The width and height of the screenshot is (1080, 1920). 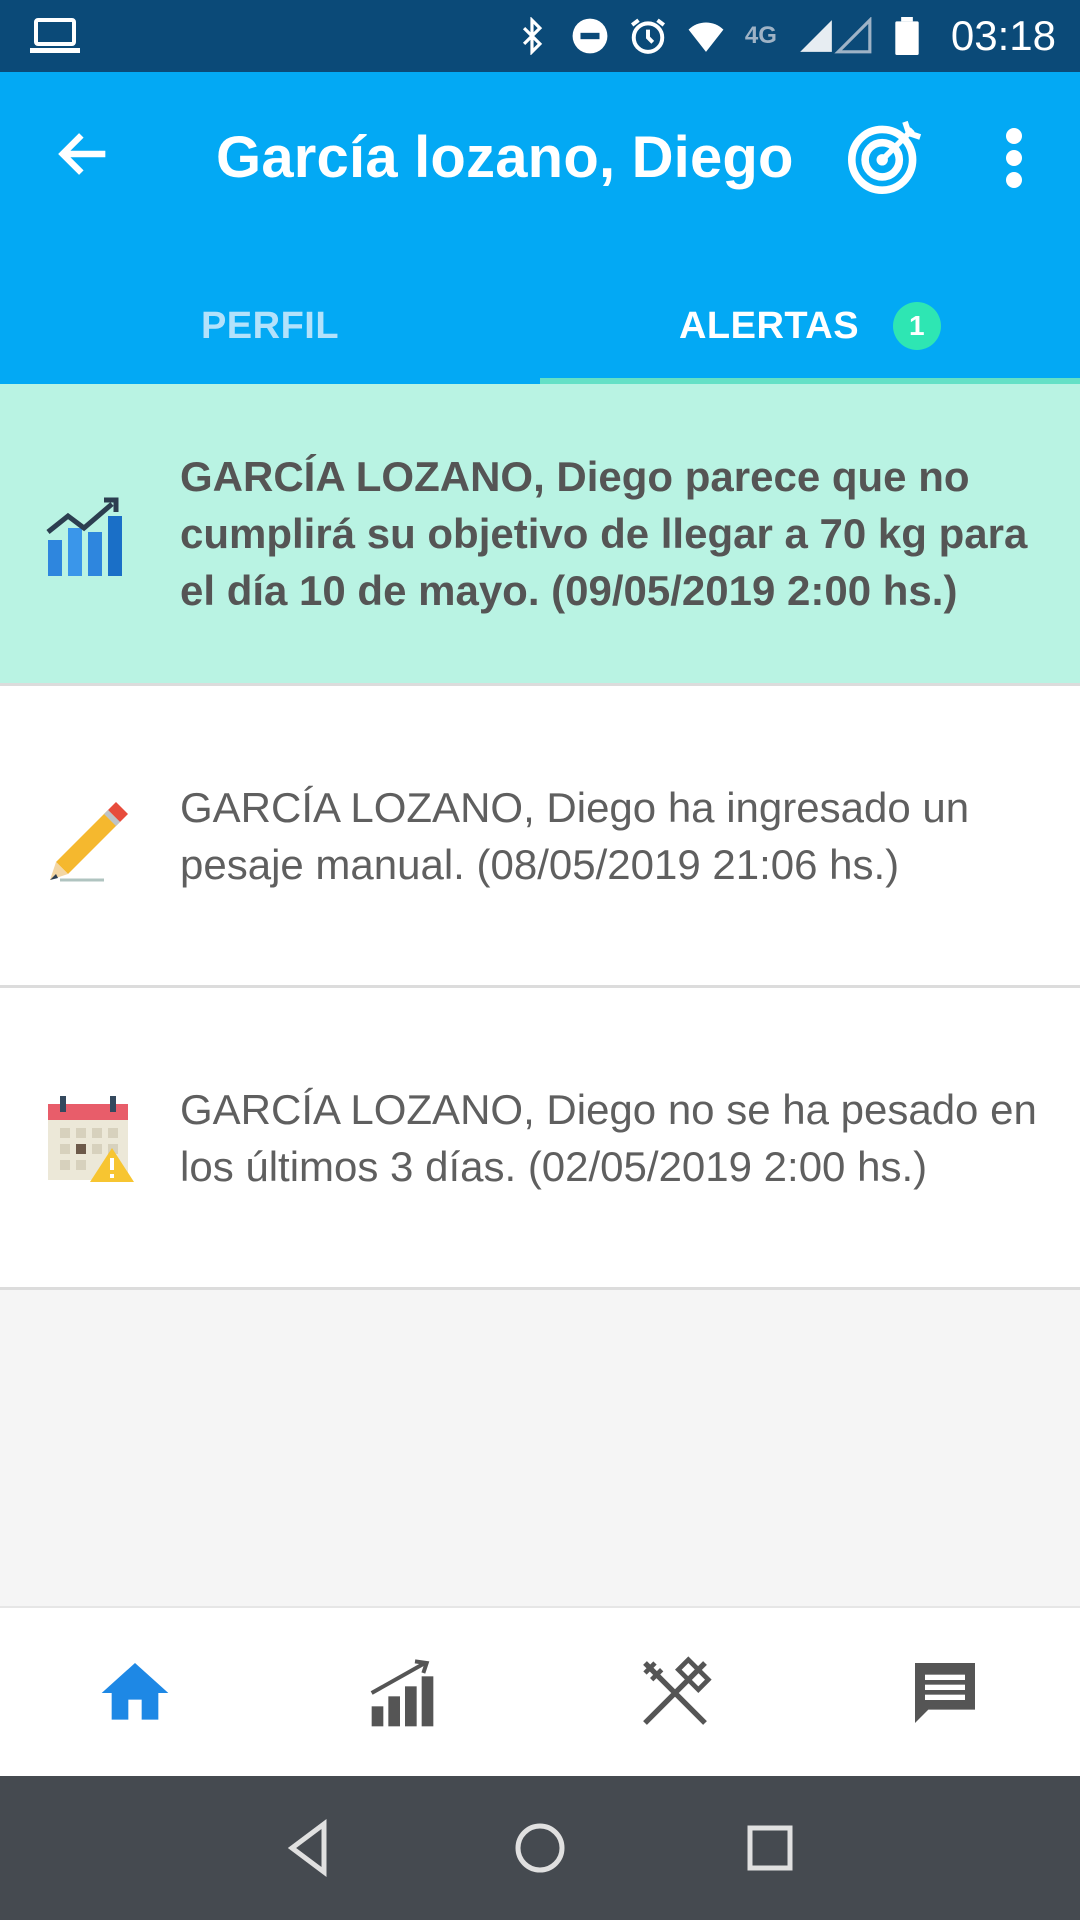 What do you see at coordinates (907, 36) in the screenshot?
I see `battery-icon` at bounding box center [907, 36].